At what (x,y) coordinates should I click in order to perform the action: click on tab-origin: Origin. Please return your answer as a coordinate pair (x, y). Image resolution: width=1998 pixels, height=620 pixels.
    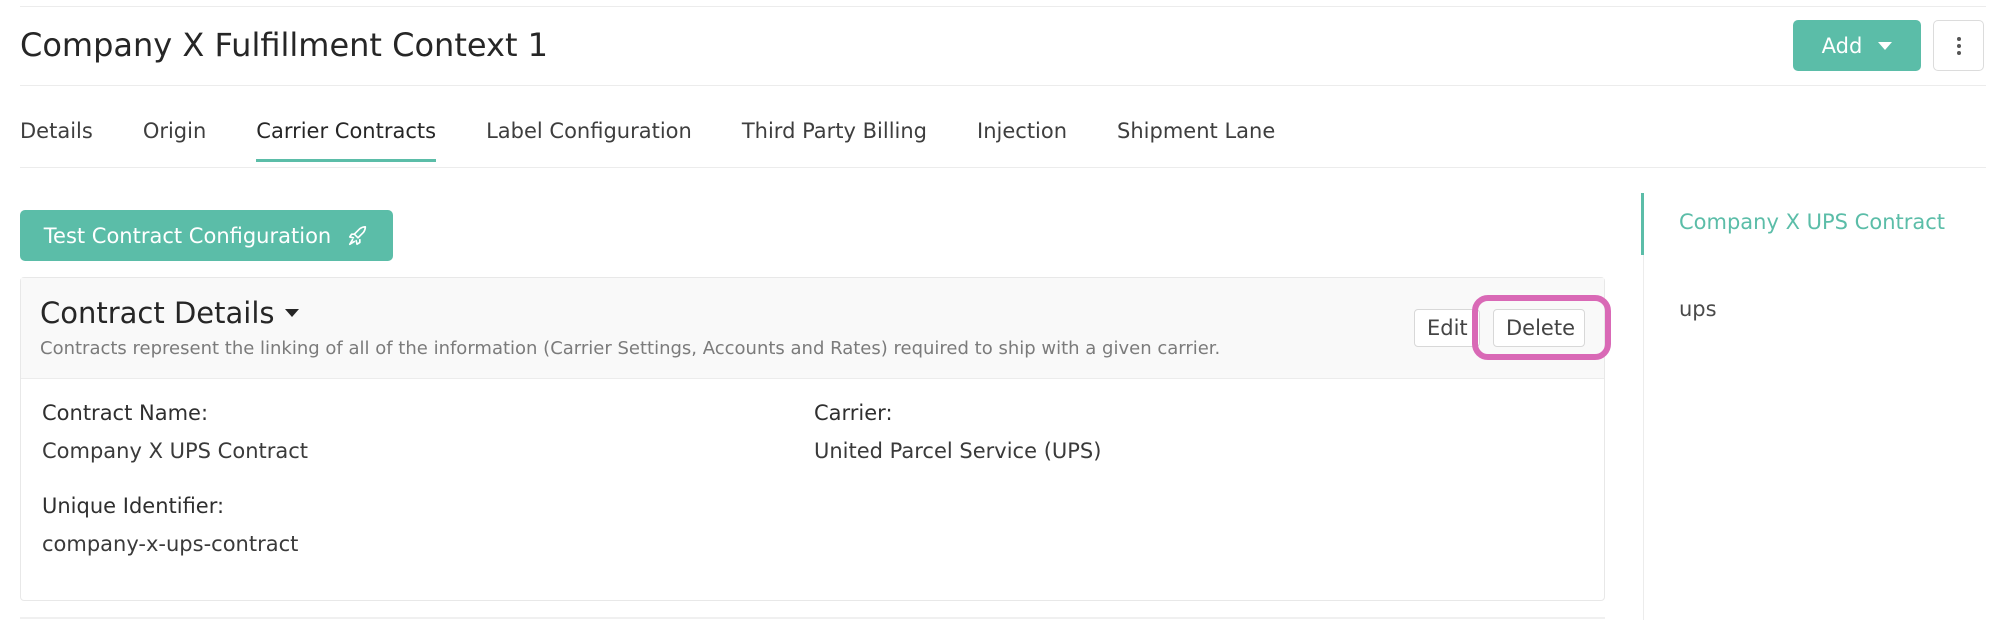
    Looking at the image, I should click on (174, 131).